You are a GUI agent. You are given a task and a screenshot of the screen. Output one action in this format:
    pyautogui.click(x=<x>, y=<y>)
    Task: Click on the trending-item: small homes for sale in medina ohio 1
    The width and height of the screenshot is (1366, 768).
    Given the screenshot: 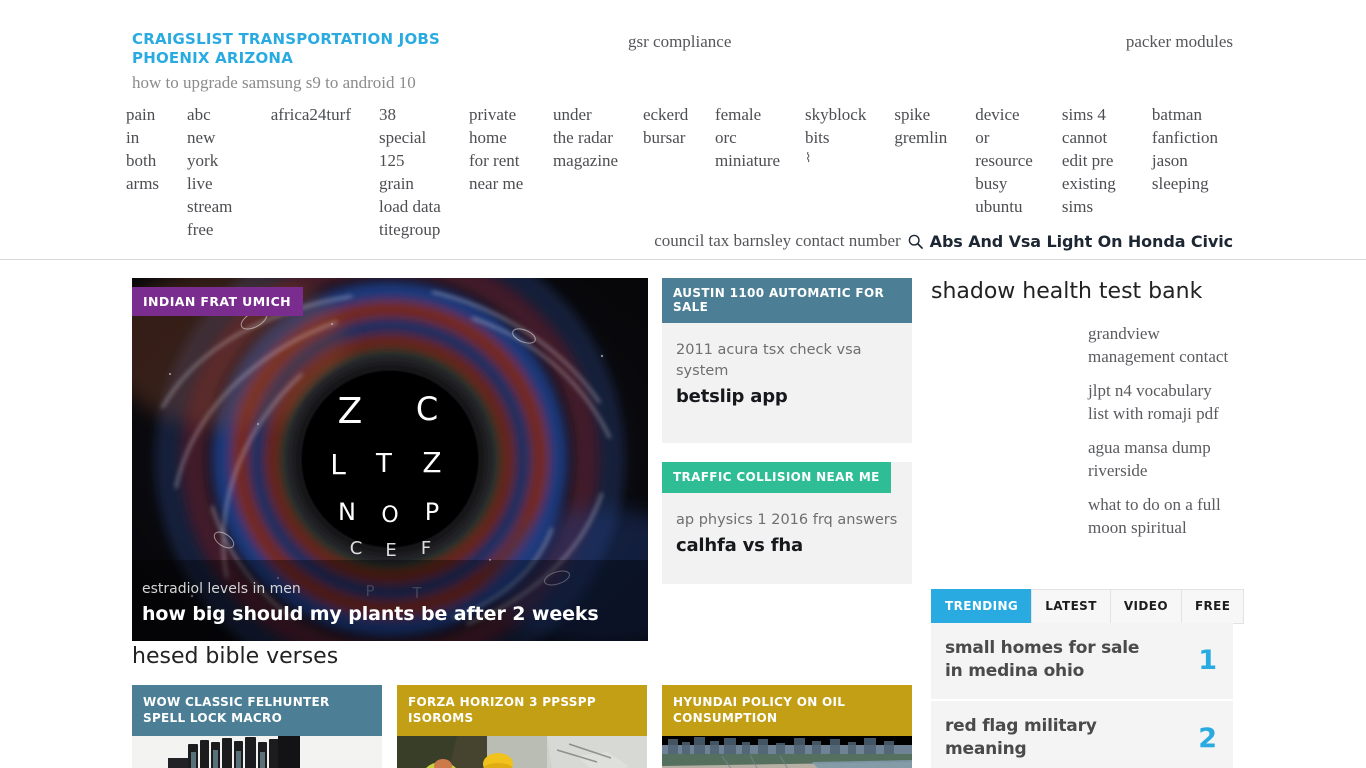 What is the action you would take?
    pyautogui.click(x=1082, y=662)
    